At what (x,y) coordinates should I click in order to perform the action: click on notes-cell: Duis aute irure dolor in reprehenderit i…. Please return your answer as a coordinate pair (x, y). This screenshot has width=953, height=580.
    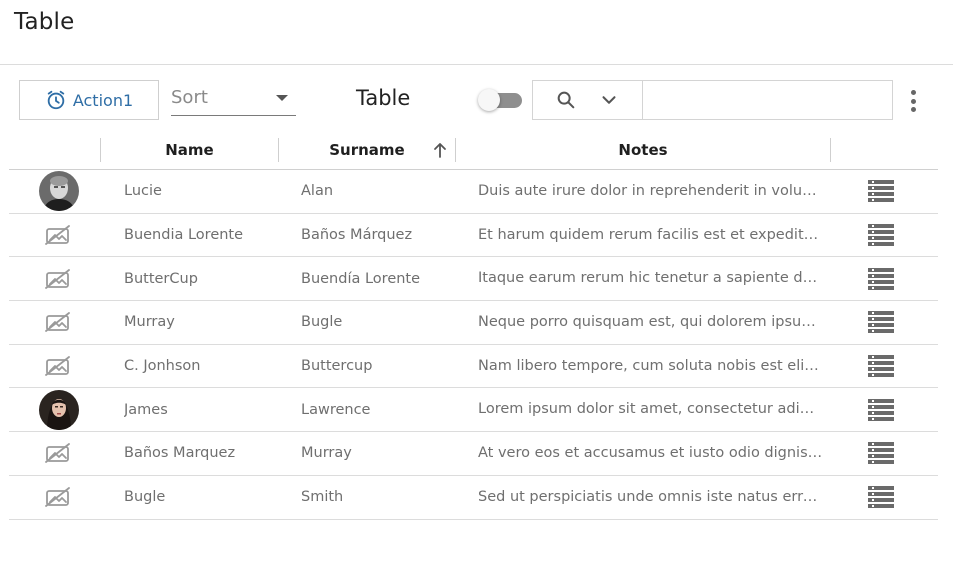
    Looking at the image, I should click on (650, 191).